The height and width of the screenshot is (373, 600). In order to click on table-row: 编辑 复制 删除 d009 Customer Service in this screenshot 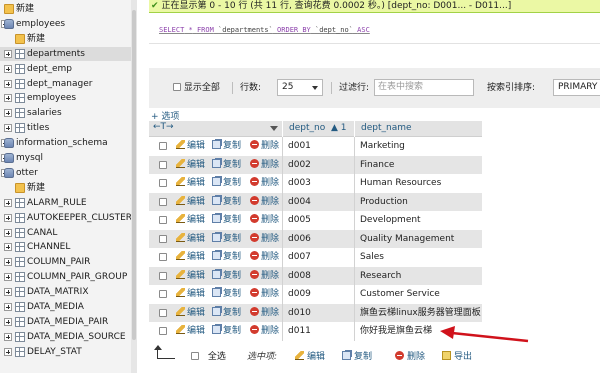, I will do `click(315, 294)`.